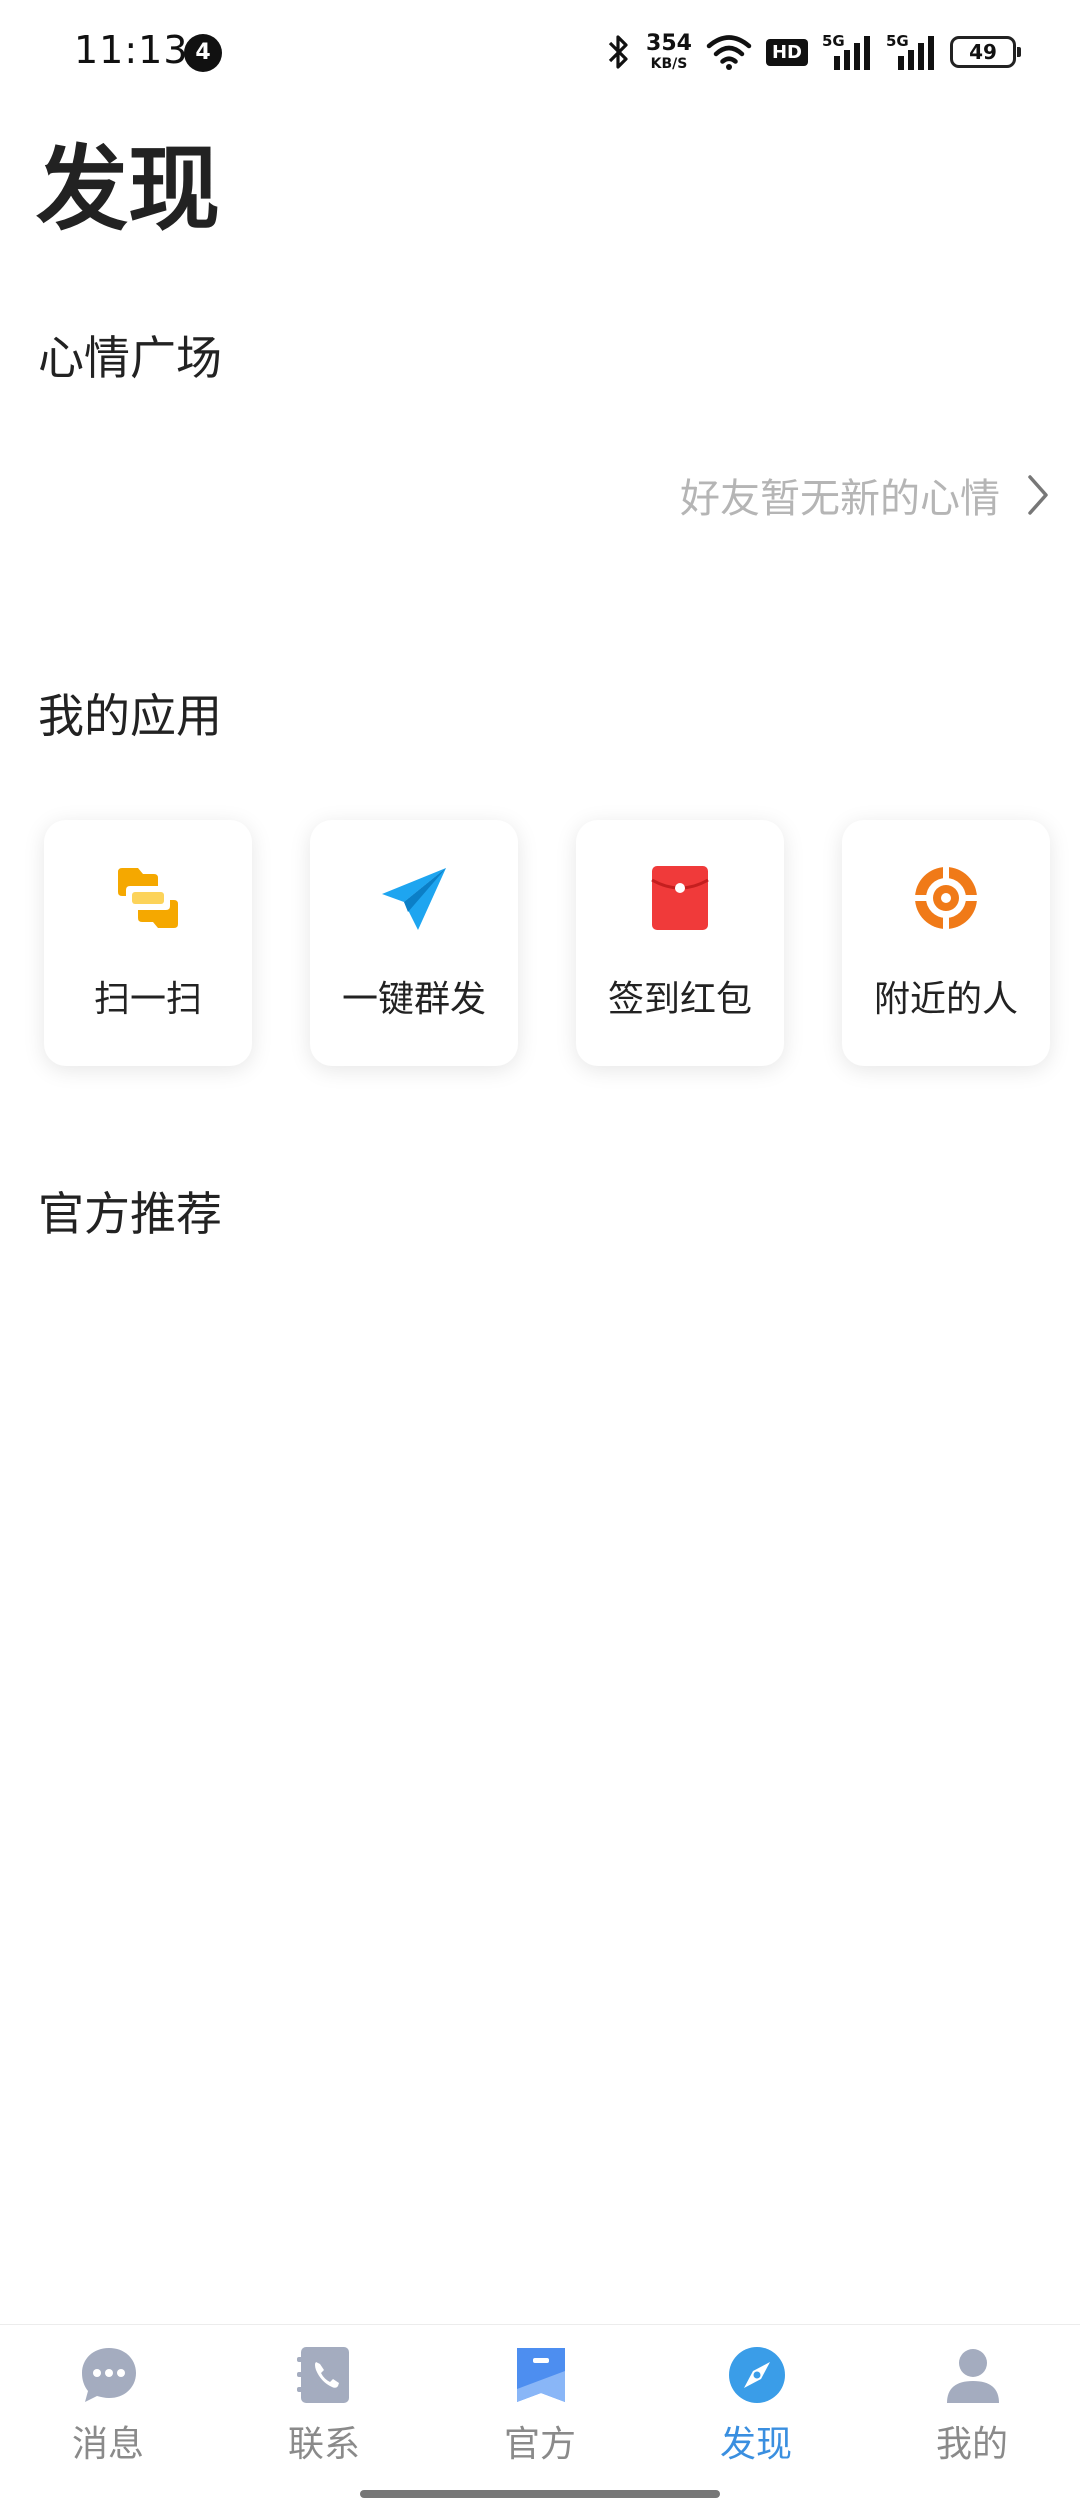  Describe the element at coordinates (128, 189) in the screenshot. I see `page-title: 发现` at that location.